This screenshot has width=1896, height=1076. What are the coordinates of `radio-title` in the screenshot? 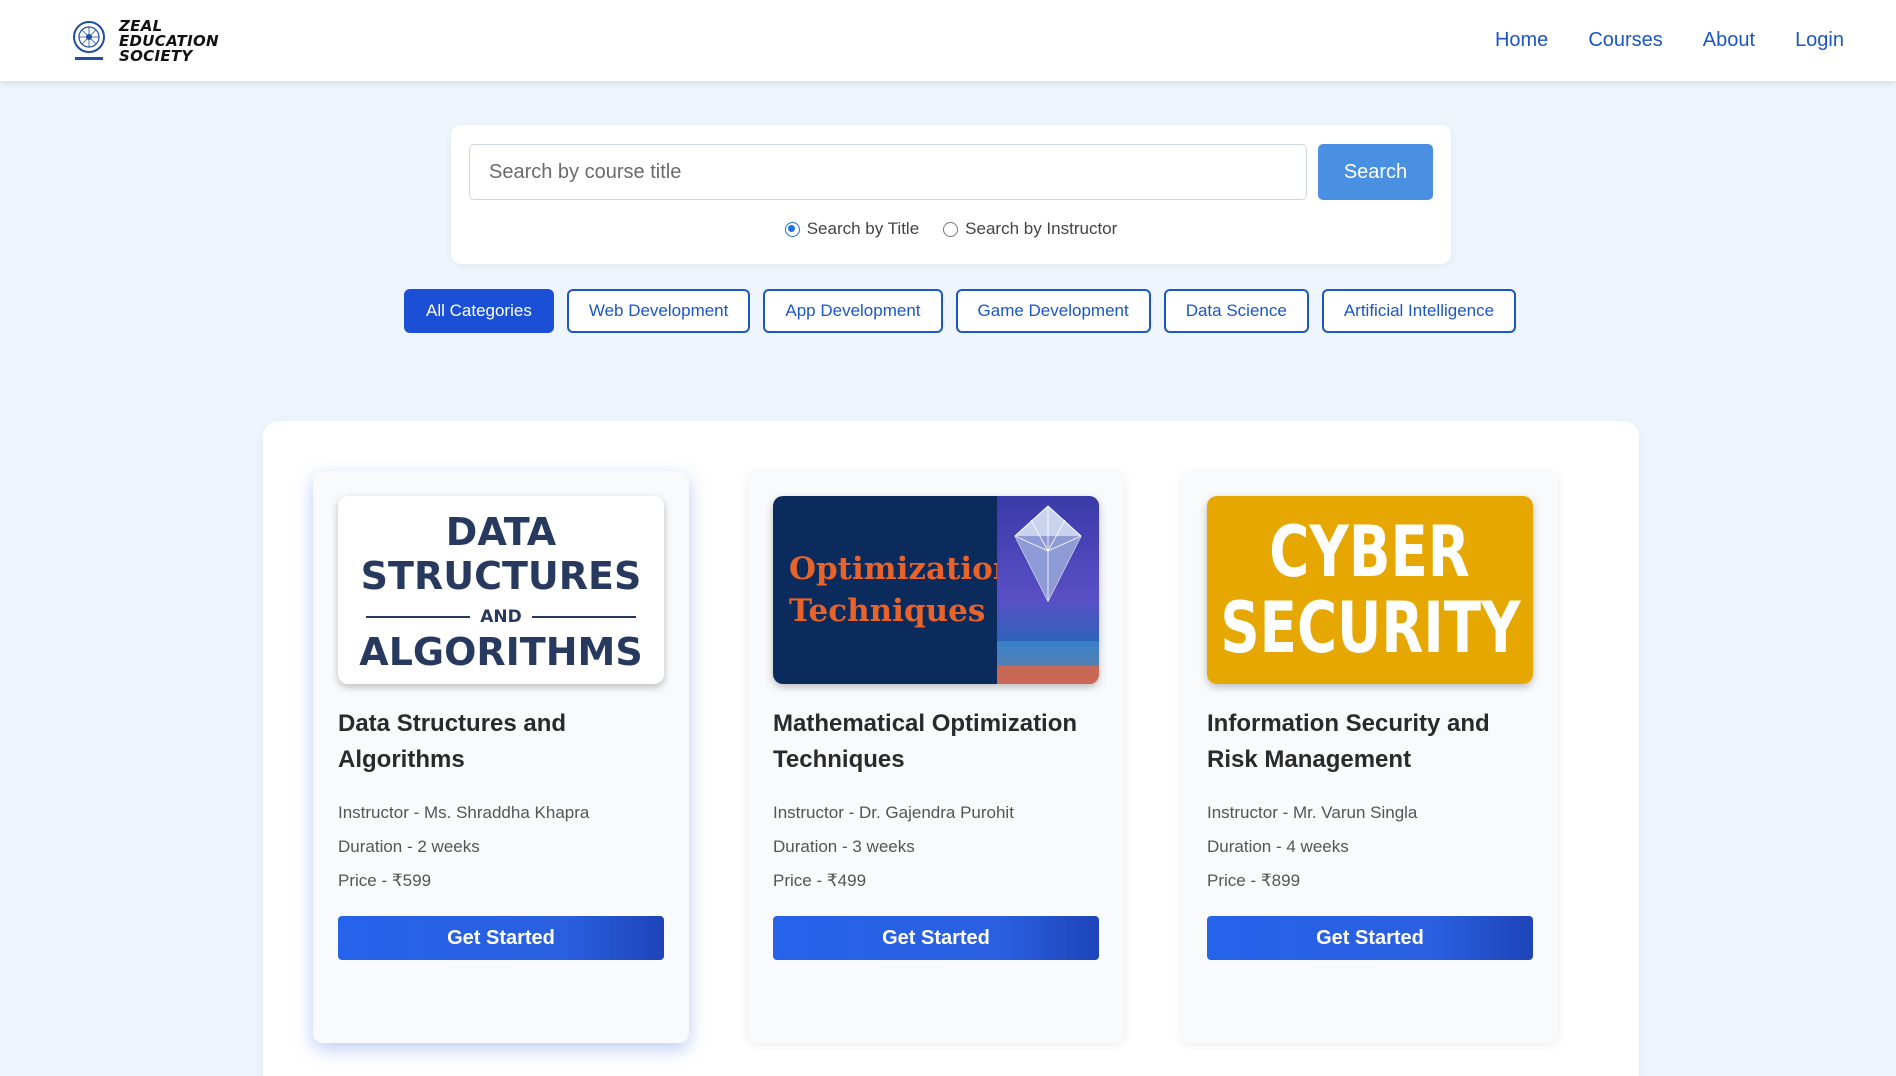 It's located at (792, 229).